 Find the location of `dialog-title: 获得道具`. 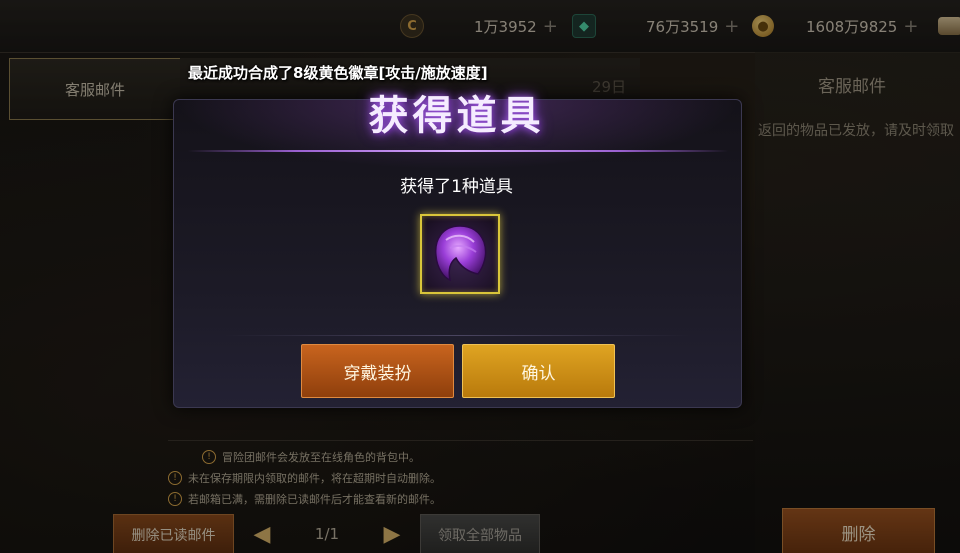

dialog-title: 获得道具 is located at coordinates (456, 116).